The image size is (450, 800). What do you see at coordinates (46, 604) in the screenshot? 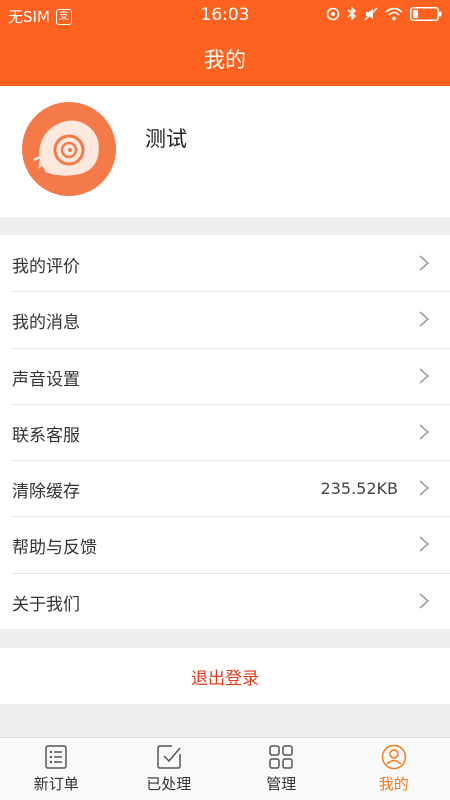
I see `menu-item-label: 关于我们` at bounding box center [46, 604].